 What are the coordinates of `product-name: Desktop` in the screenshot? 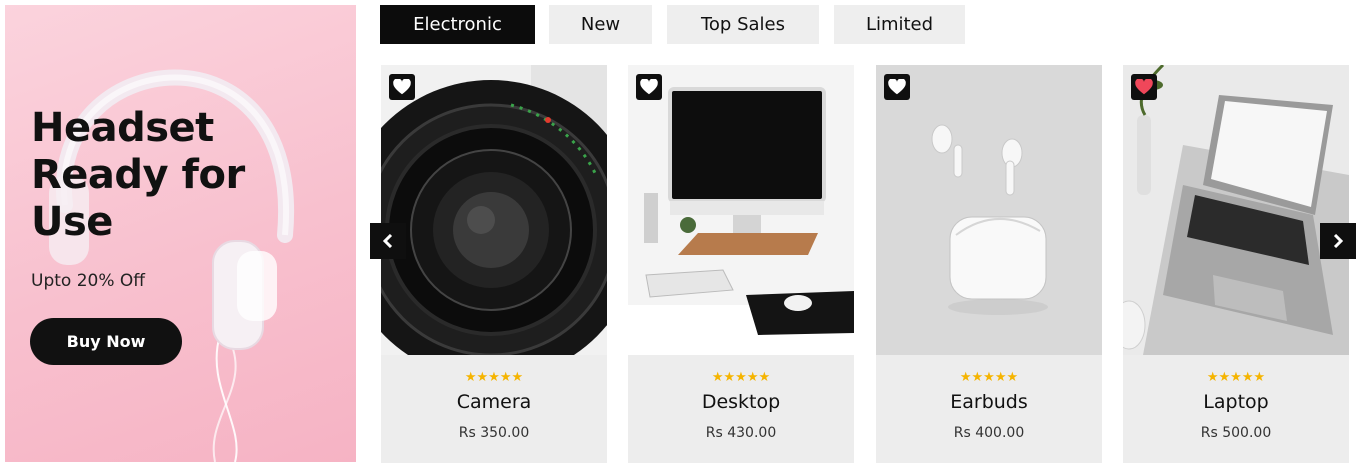 It's located at (741, 402).